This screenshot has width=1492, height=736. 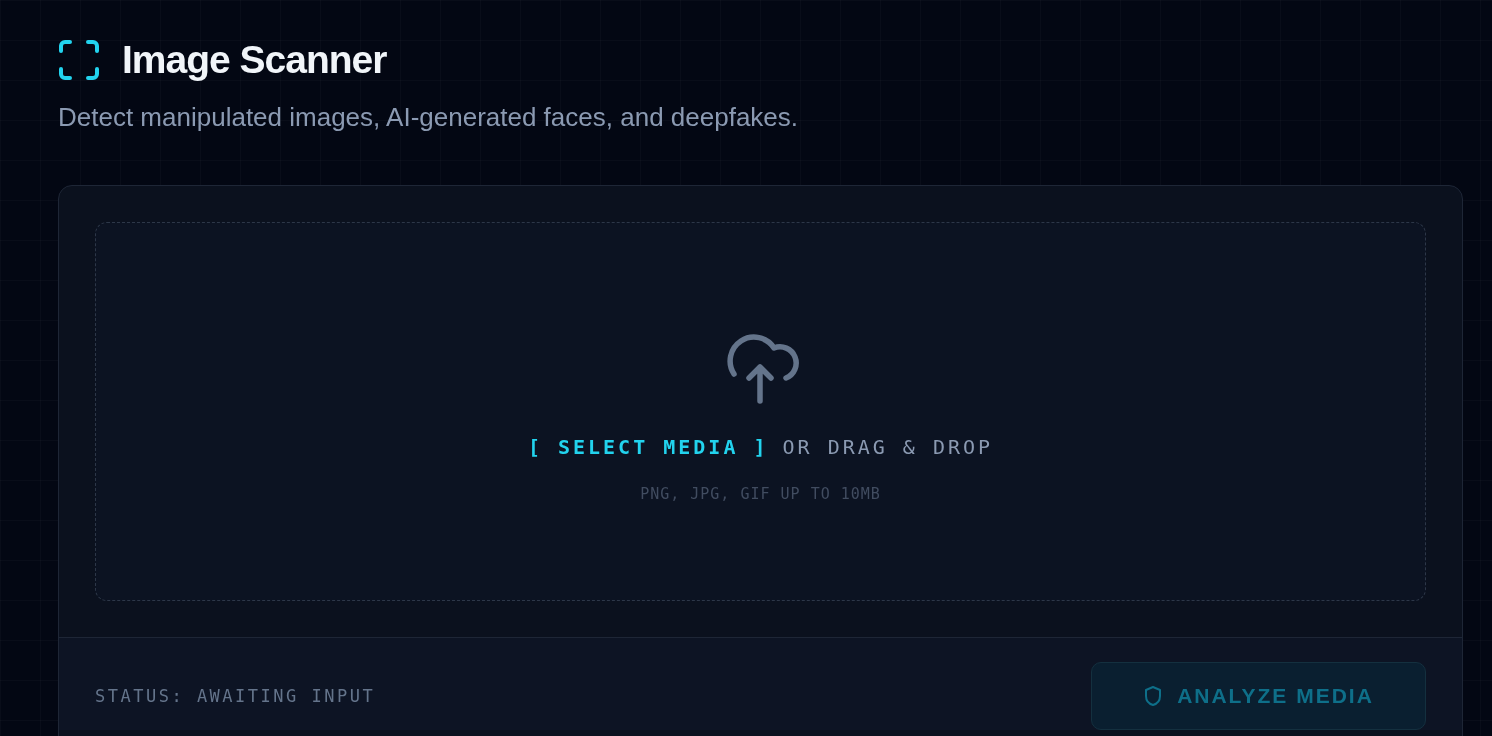 What do you see at coordinates (254, 60) in the screenshot?
I see `page-title: Image Scanner` at bounding box center [254, 60].